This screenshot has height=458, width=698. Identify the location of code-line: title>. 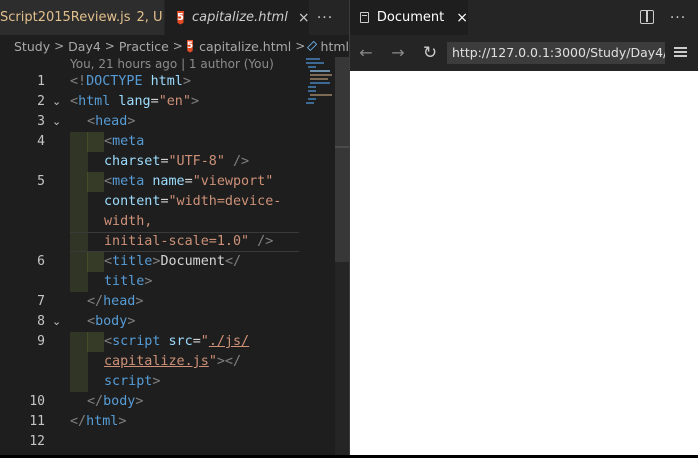
(128, 281).